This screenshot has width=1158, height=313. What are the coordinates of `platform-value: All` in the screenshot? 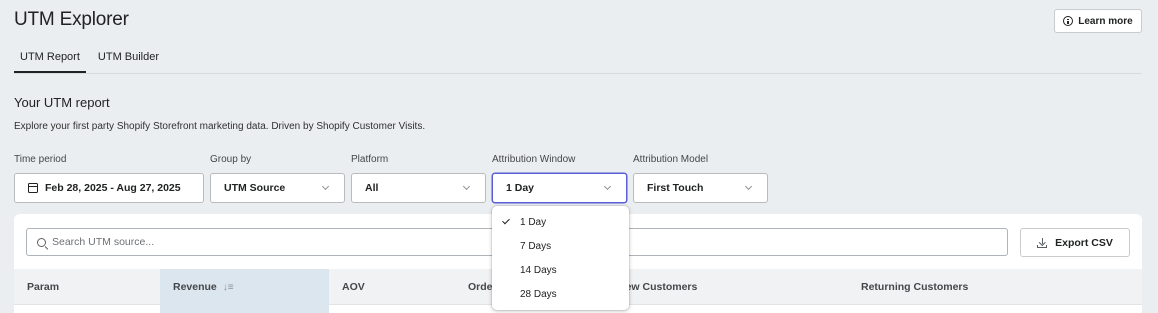 It's located at (372, 188).